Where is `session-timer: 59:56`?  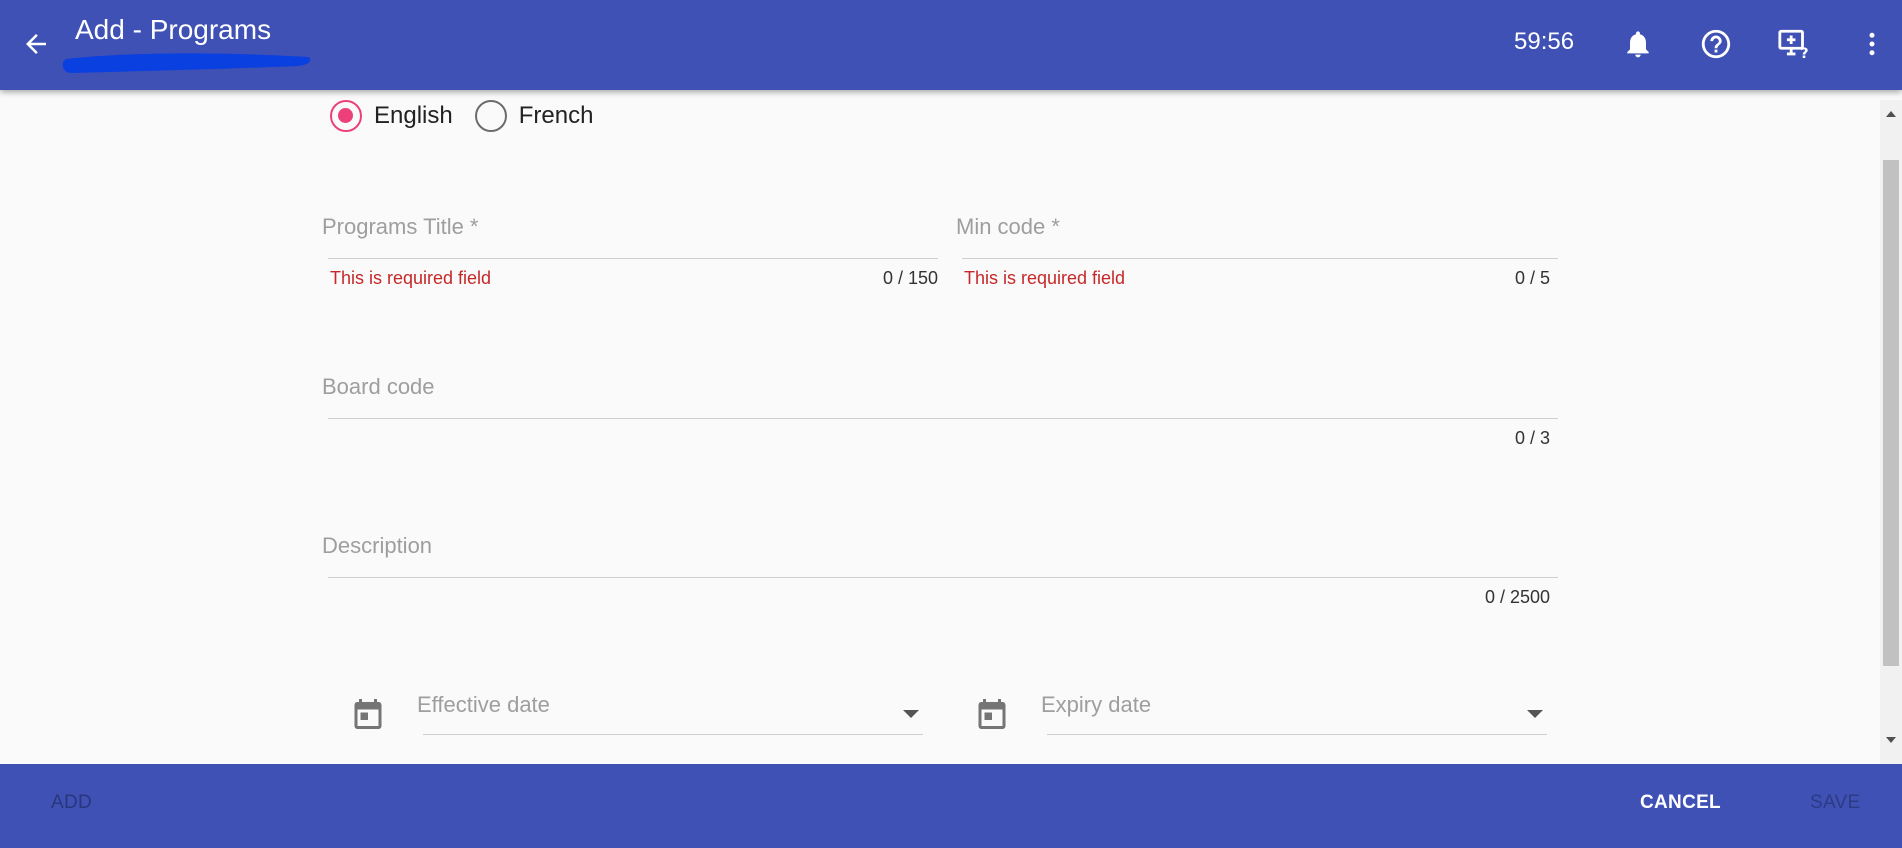
session-timer: 59:56 is located at coordinates (1544, 41).